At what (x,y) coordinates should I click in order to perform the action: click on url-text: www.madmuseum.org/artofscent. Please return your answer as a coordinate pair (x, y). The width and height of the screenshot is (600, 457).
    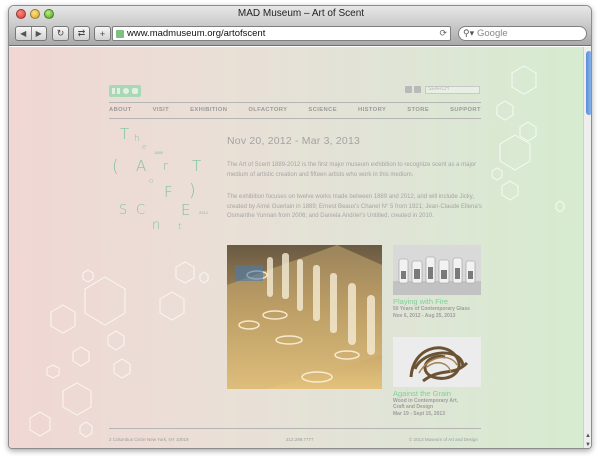
    Looking at the image, I should click on (196, 33).